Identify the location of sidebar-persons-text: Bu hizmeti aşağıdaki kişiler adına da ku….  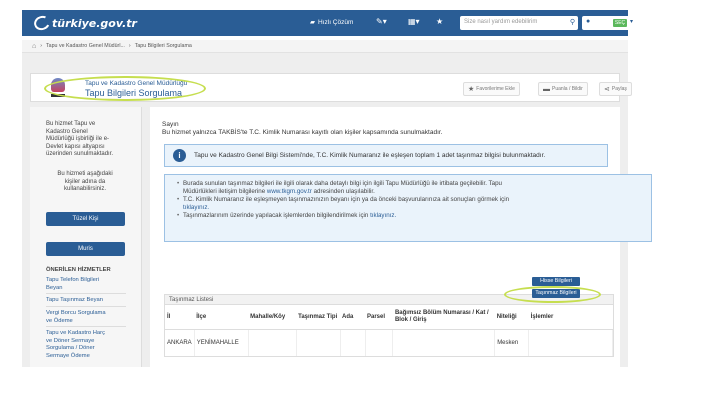
(85, 181).